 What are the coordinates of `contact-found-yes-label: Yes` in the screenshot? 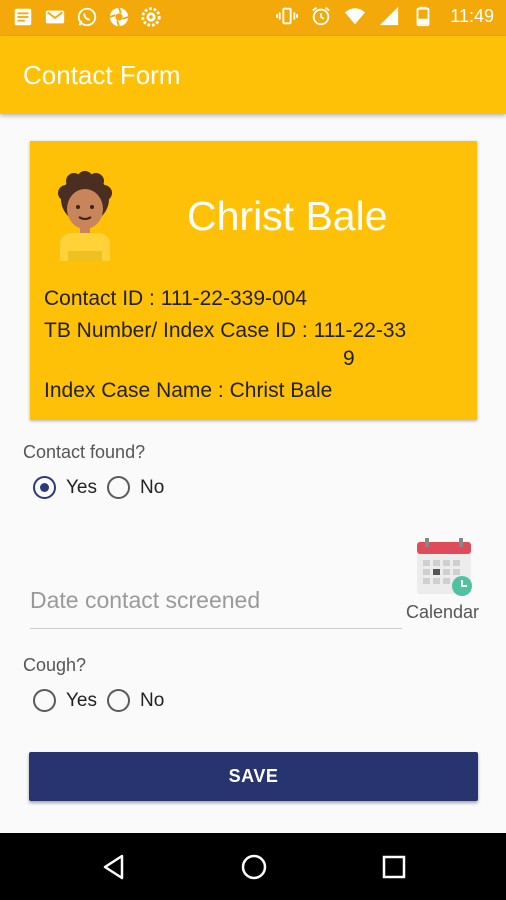 It's located at (81, 488).